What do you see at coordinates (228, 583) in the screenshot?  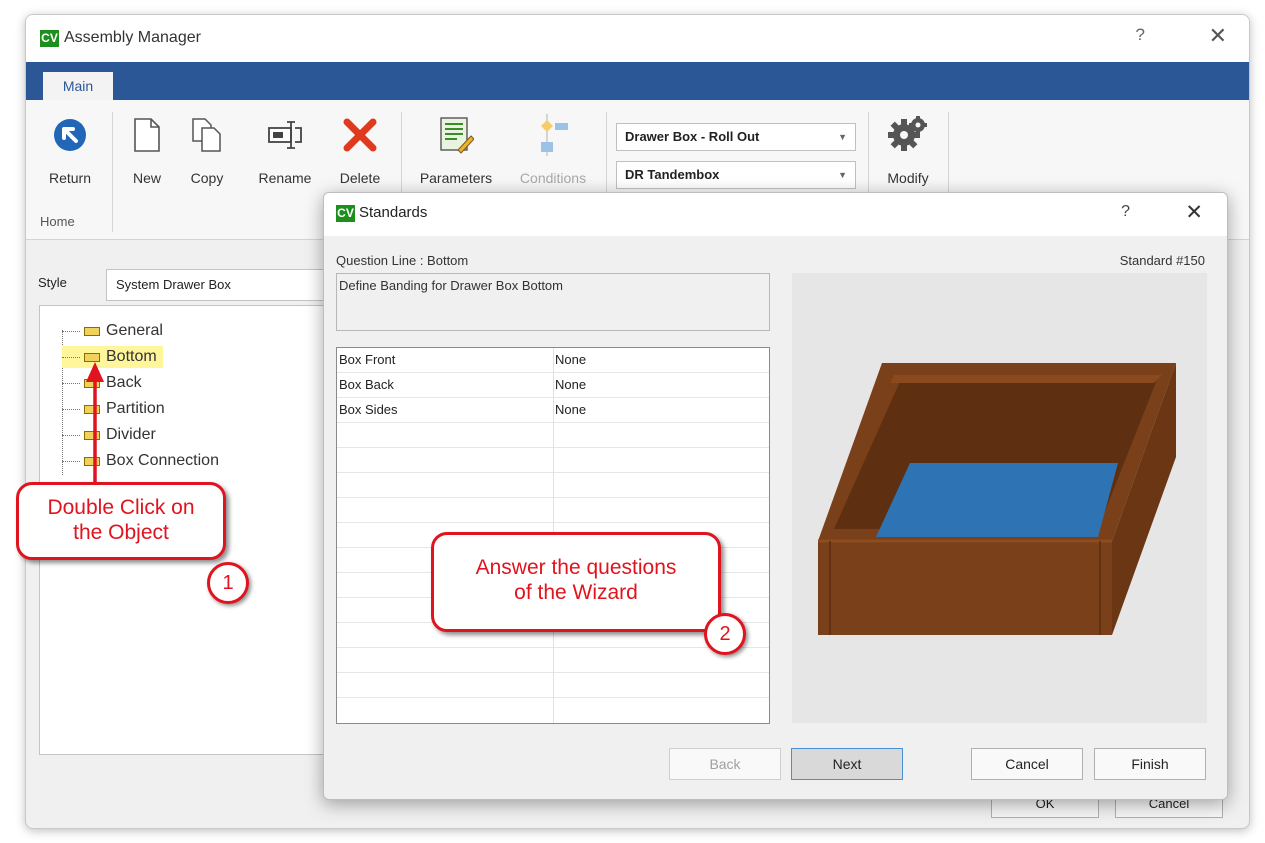 I see `step-number-1-badge: 1` at bounding box center [228, 583].